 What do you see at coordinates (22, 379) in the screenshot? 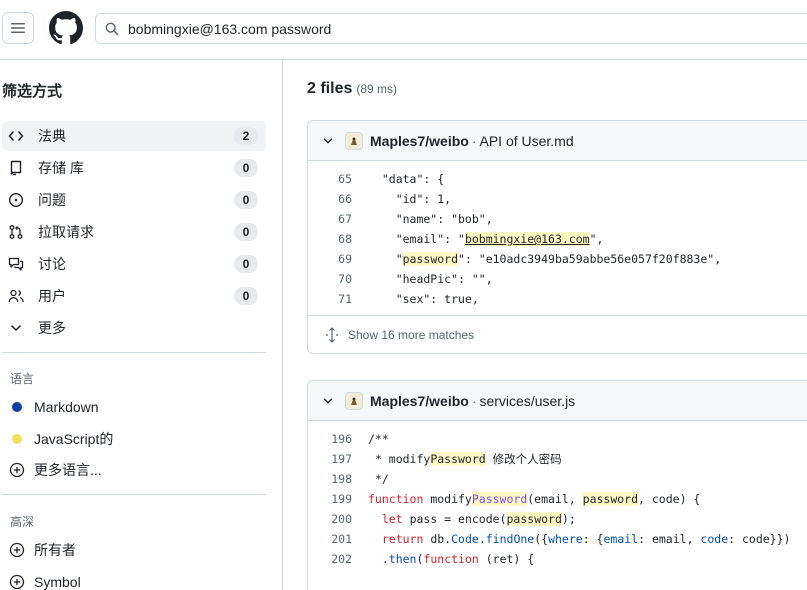
I see `languages-title: 语言` at bounding box center [22, 379].